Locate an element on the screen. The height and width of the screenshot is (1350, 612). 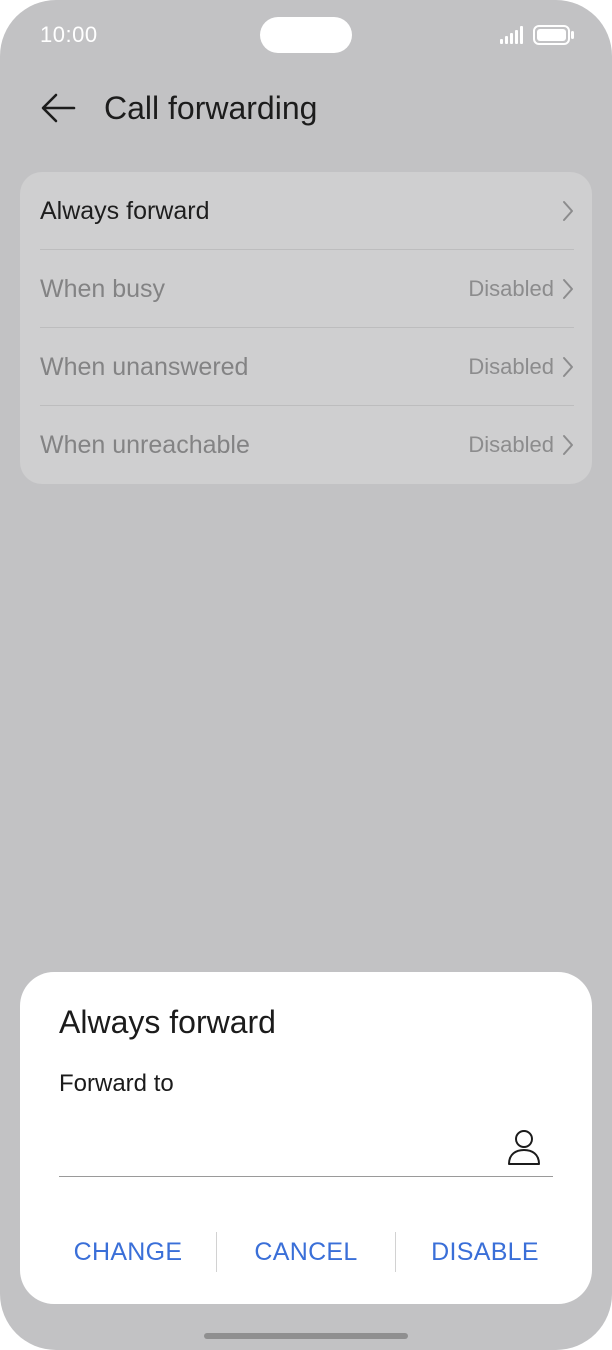
contact-icon is located at coordinates (524, 1148).